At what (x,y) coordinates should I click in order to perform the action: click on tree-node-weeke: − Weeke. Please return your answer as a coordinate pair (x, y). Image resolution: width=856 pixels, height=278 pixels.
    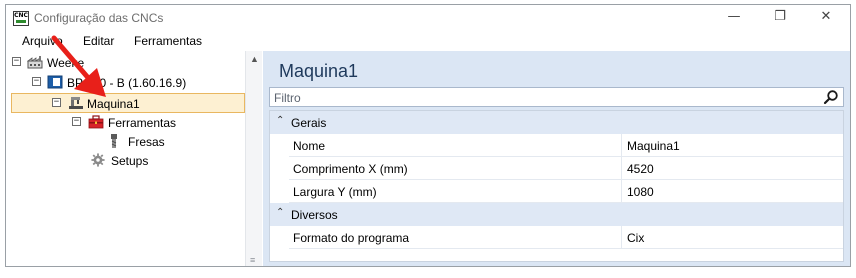
    Looking at the image, I should click on (125, 63).